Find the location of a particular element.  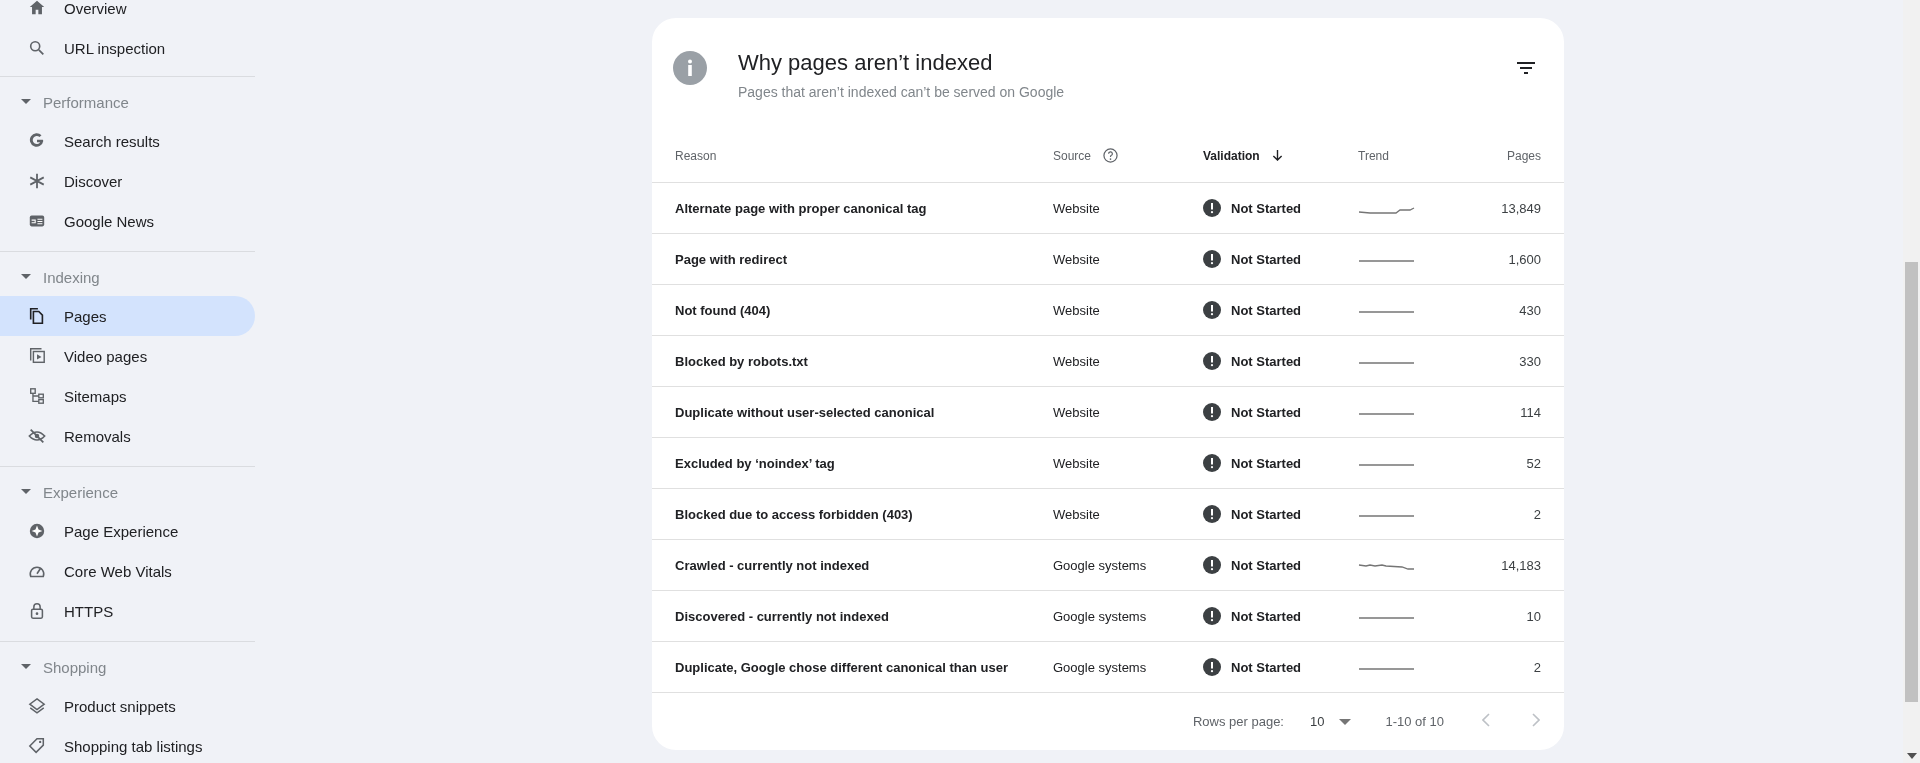

filter-icon is located at coordinates (1526, 68).